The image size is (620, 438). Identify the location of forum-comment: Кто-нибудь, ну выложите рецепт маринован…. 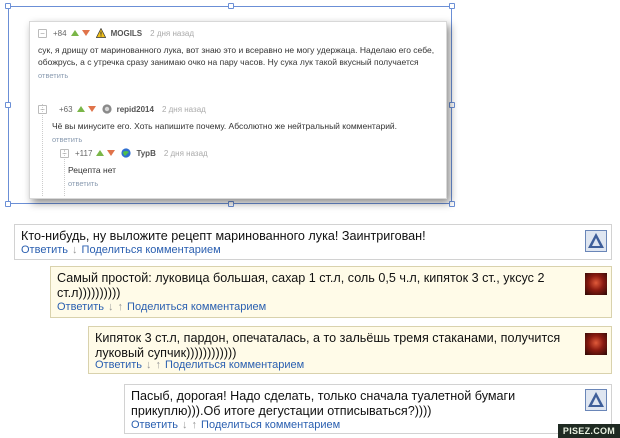
(313, 242).